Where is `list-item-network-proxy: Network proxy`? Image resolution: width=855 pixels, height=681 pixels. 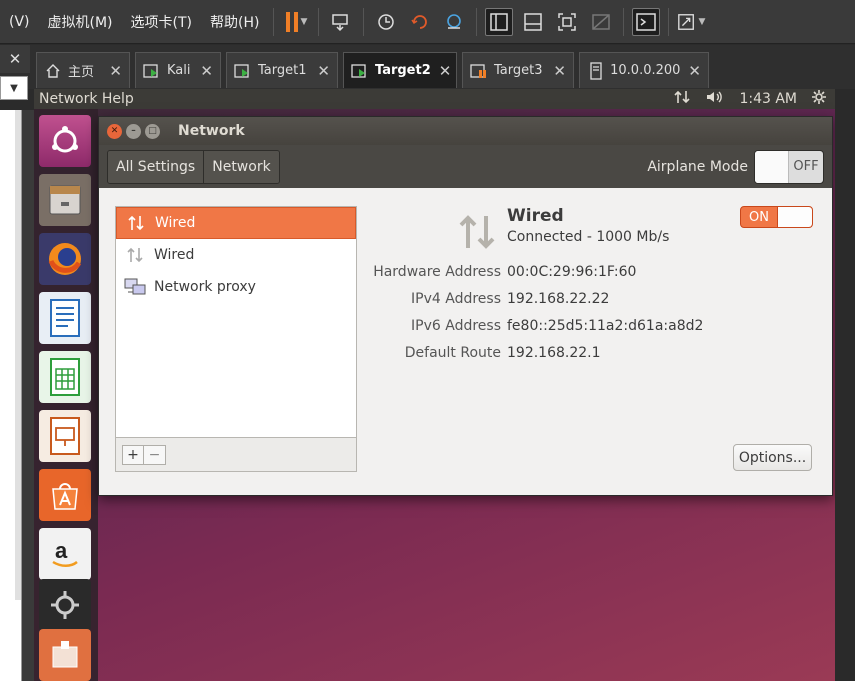
list-item-network-proxy: Network proxy is located at coordinates (236, 287).